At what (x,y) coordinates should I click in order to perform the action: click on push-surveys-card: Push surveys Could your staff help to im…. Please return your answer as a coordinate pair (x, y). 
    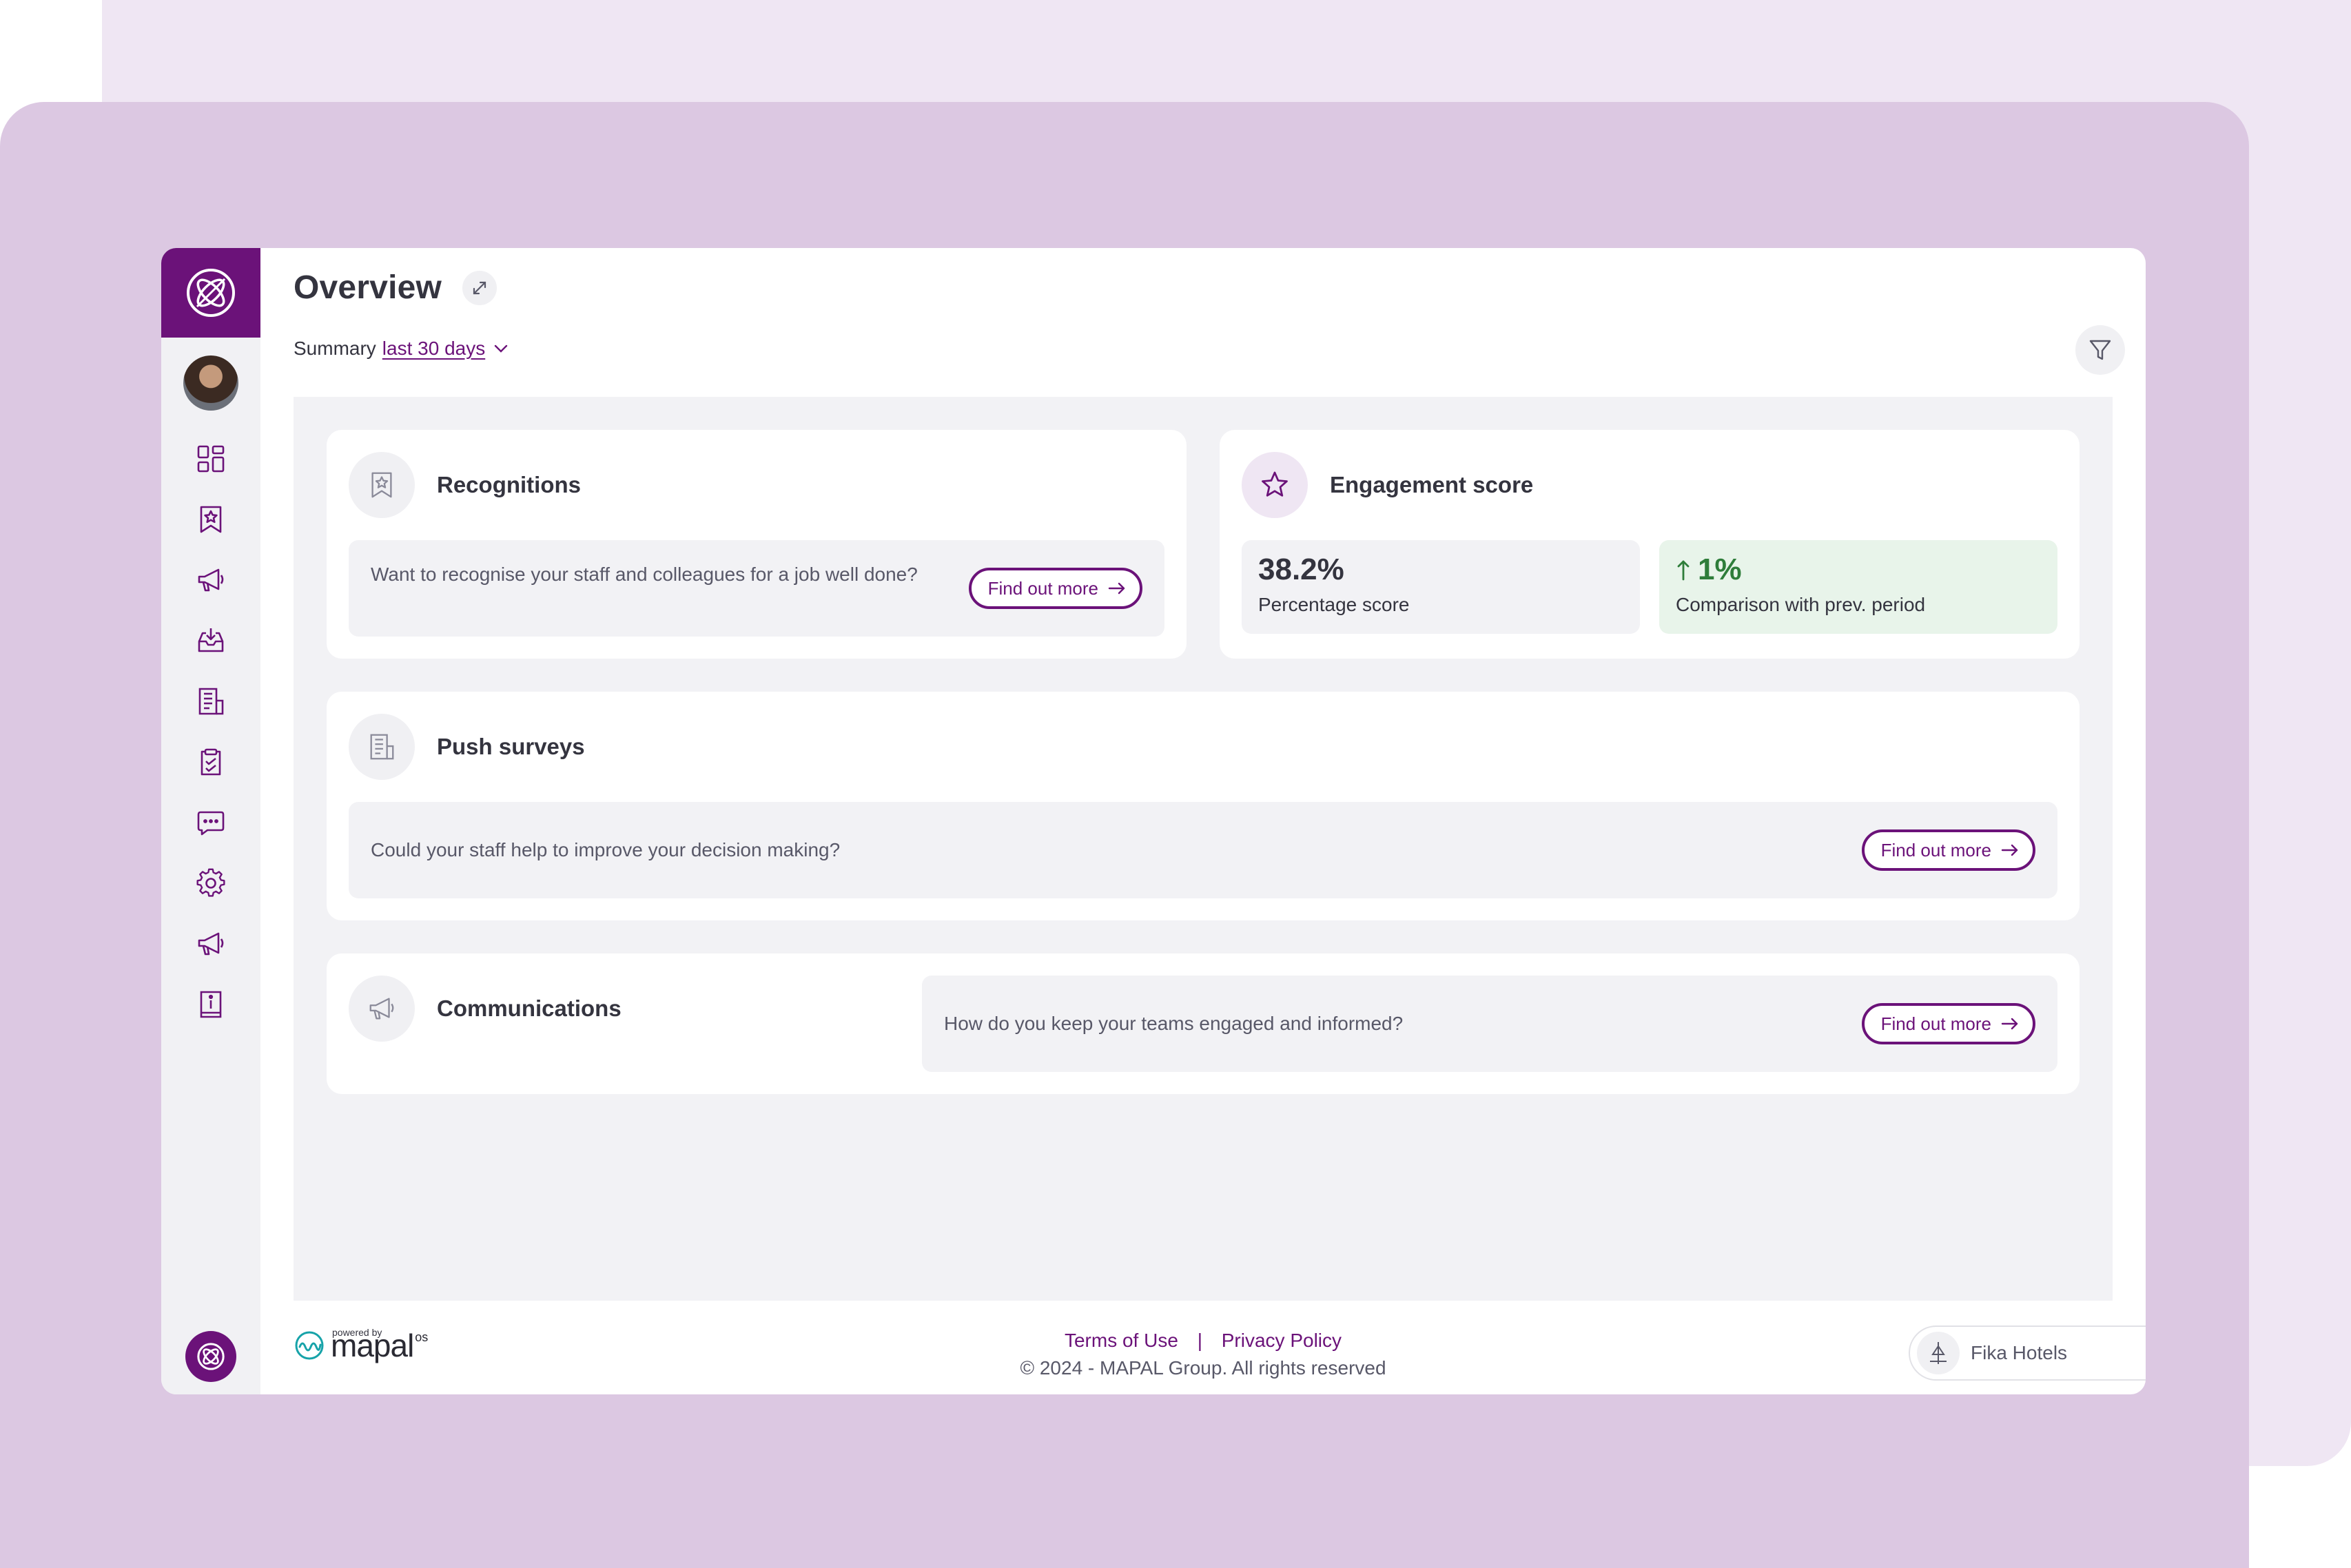
    Looking at the image, I should click on (1203, 806).